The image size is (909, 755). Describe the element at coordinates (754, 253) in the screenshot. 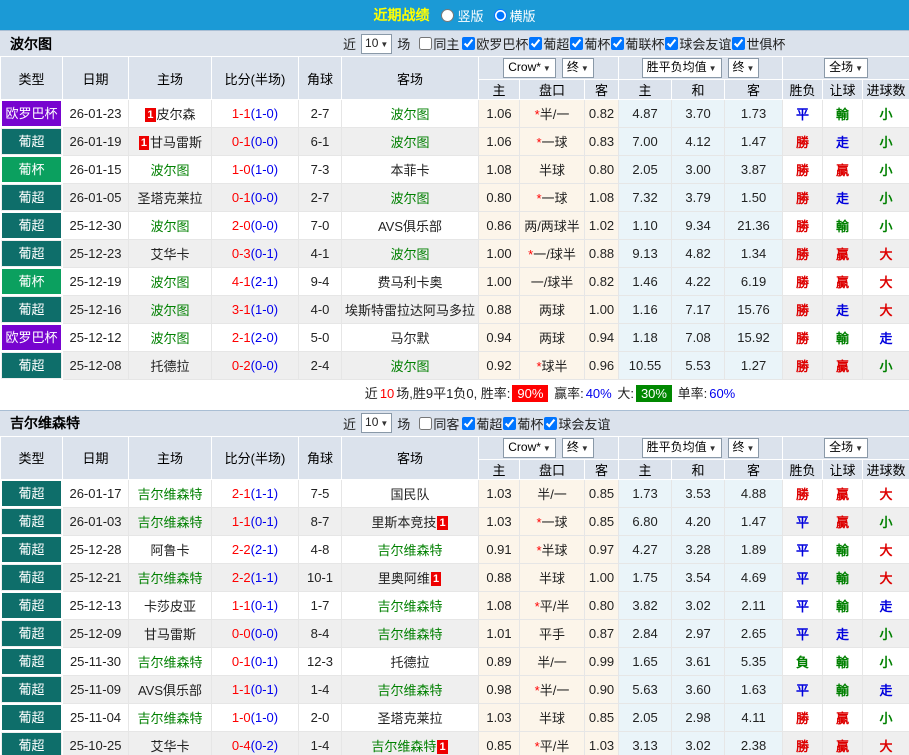

I see `euro-away-odds: 1.34` at that location.